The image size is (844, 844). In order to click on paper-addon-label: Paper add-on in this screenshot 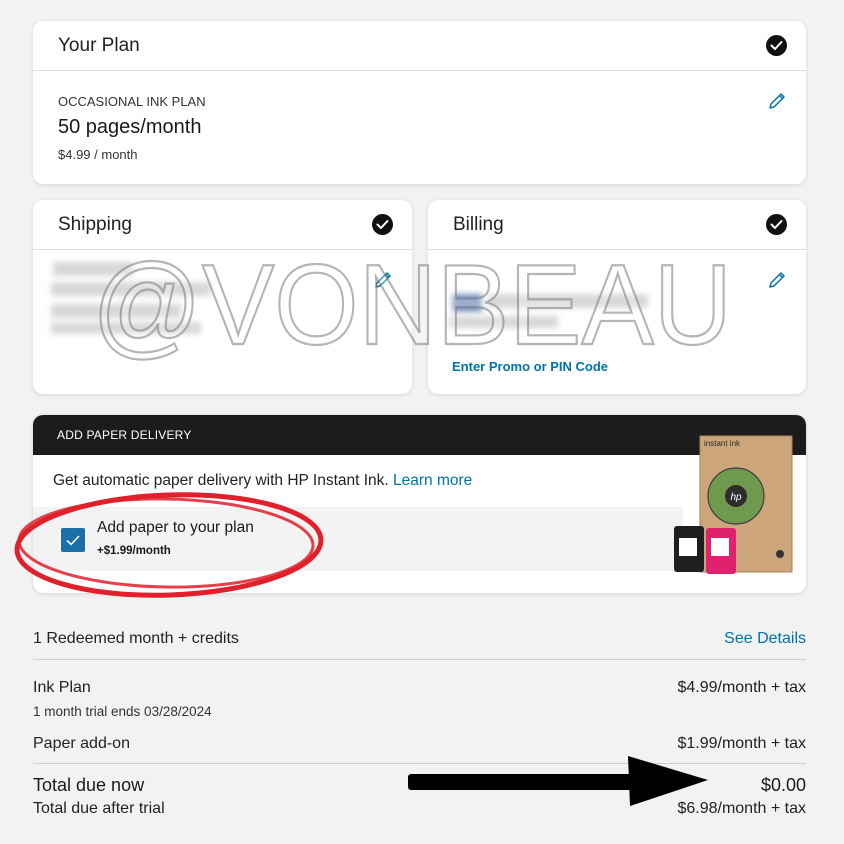, I will do `click(81, 743)`.